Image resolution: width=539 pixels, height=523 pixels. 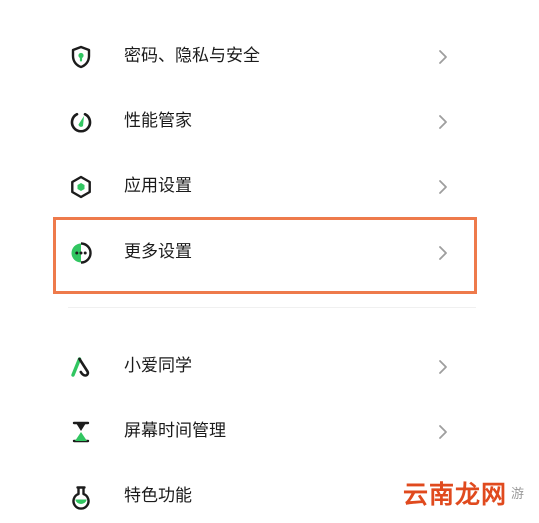 I want to click on settings-item-label: 性能管家, so click(x=158, y=121).